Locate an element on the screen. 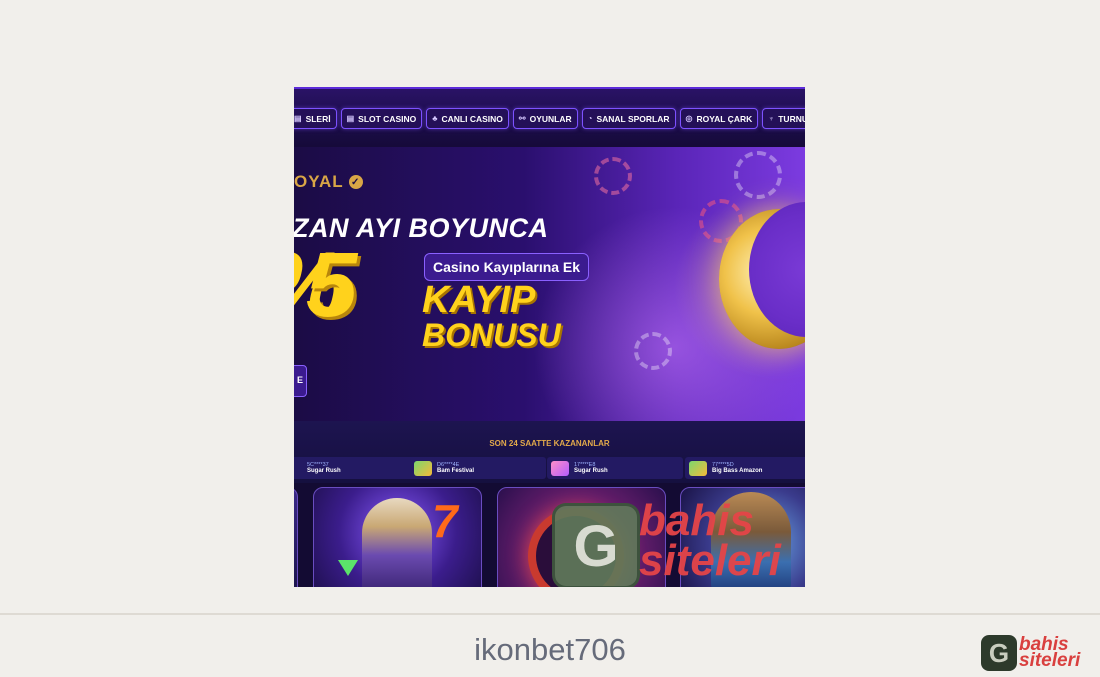 This screenshot has height=677, width=1100. site-logo: G bahis siteleri is located at coordinates (1030, 653).